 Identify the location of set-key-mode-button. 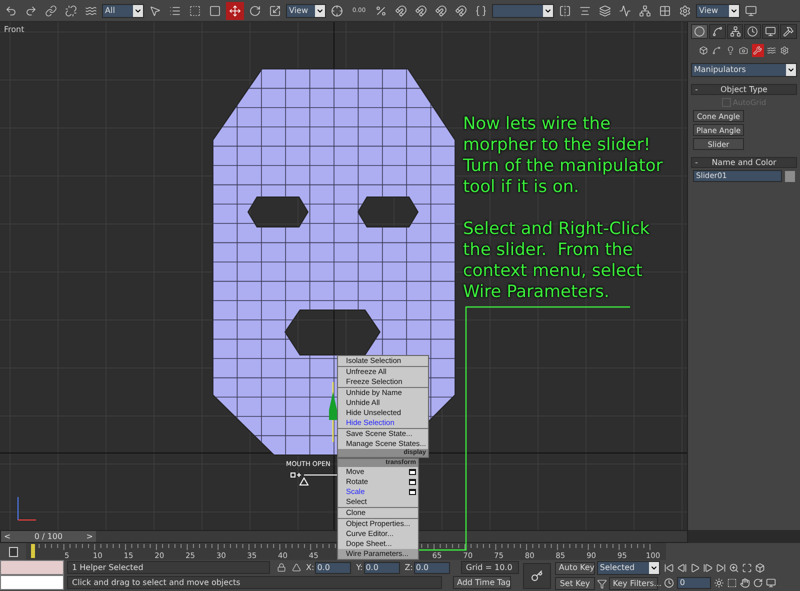
(536, 575).